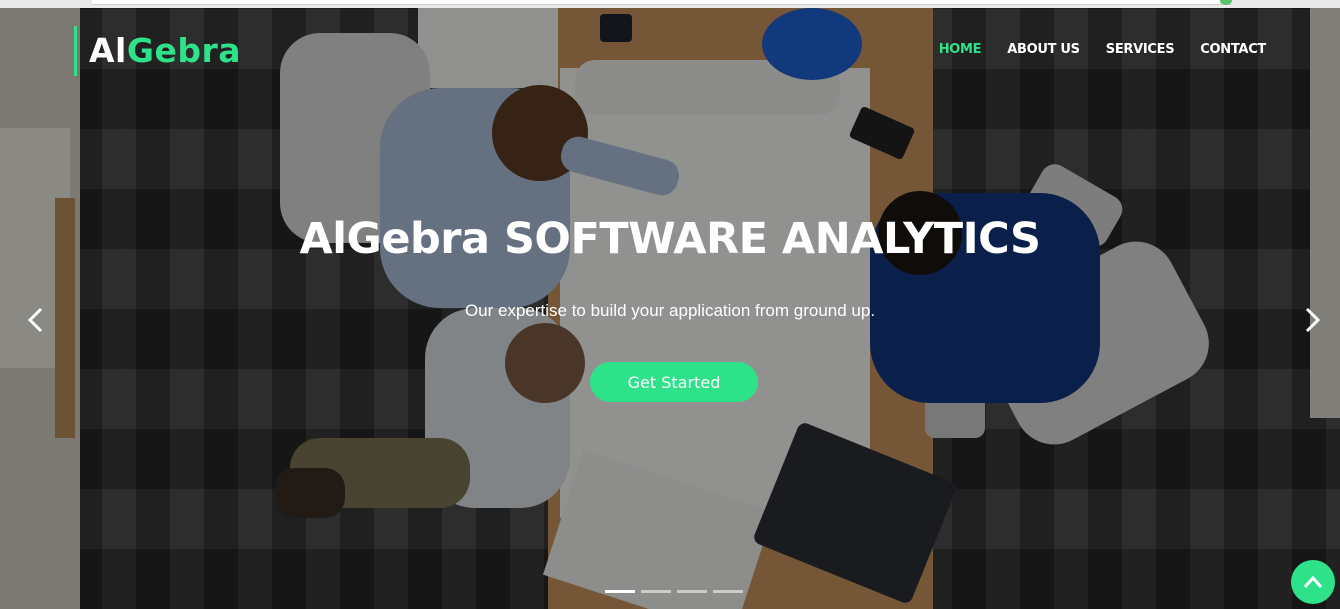 This screenshot has height=609, width=1340. I want to click on chevron-right-icon, so click(1313, 320).